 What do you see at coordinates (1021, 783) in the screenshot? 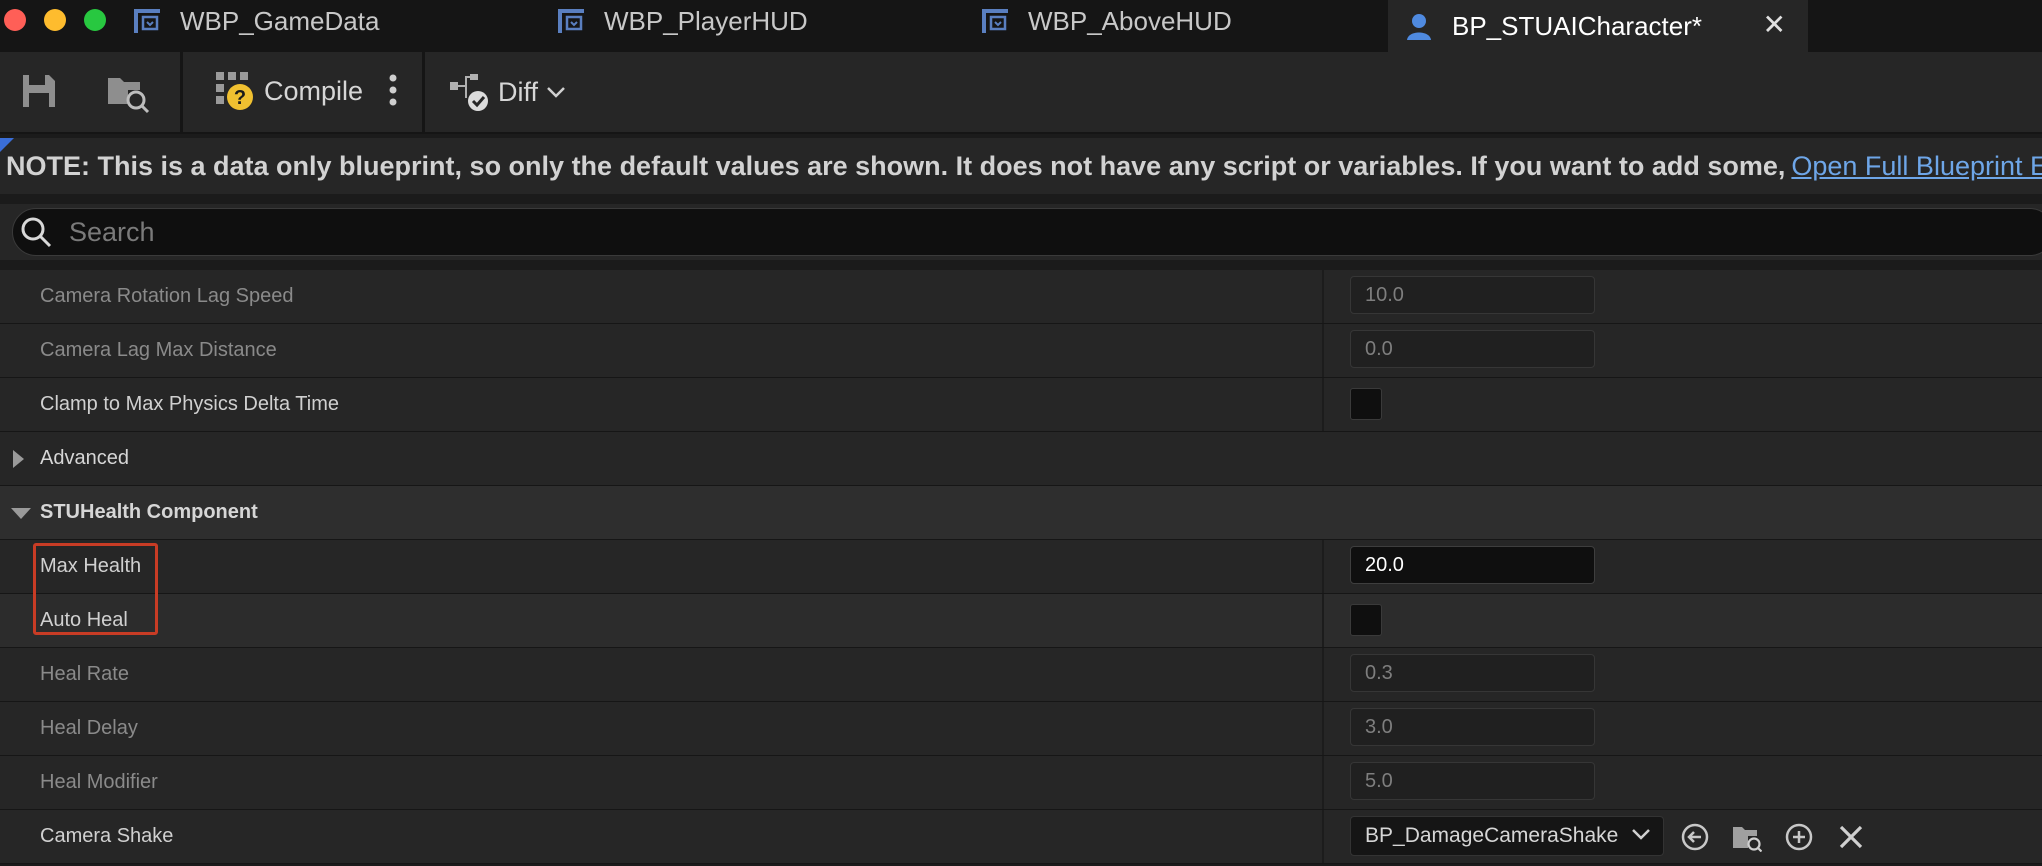
I see `property-row-heal-modifier: Heal Modifier 5.0` at bounding box center [1021, 783].